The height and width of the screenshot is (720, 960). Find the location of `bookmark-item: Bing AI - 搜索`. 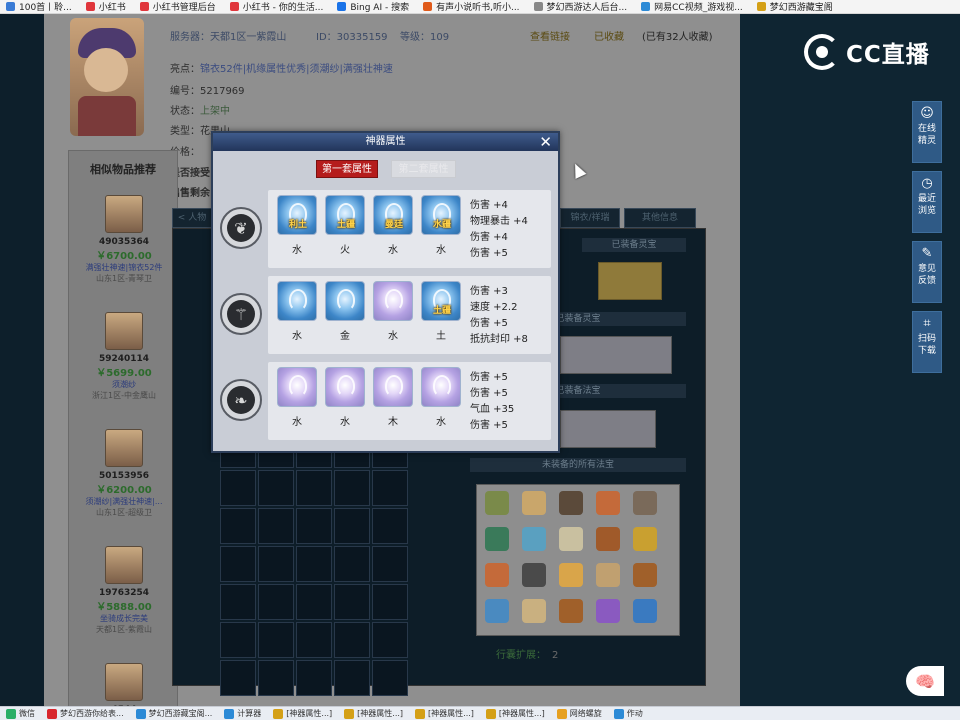

bookmark-item: Bing AI - 搜索 is located at coordinates (374, 6).